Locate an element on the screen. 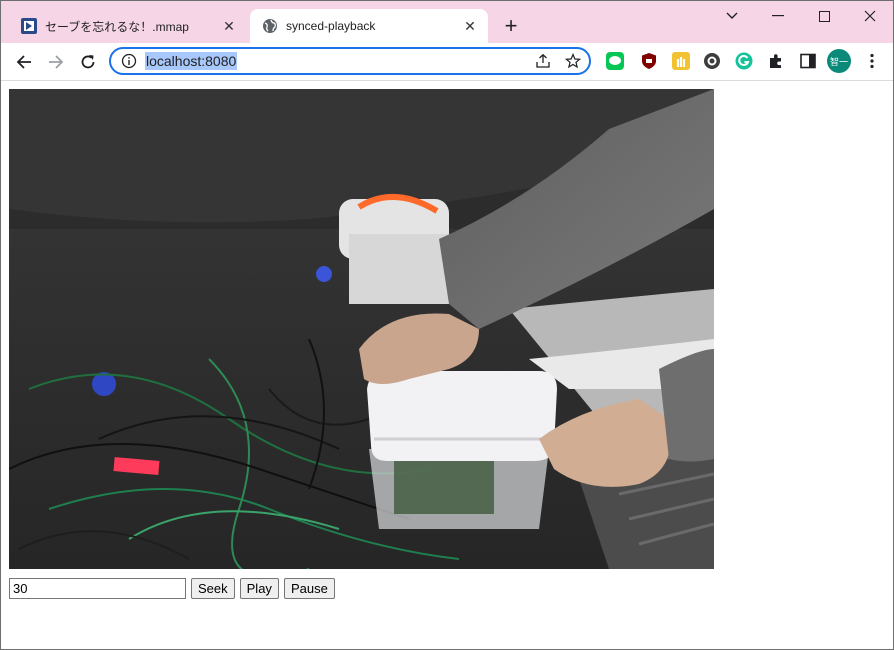 This screenshot has width=894, height=650. minimize-icon is located at coordinates (778, 16).